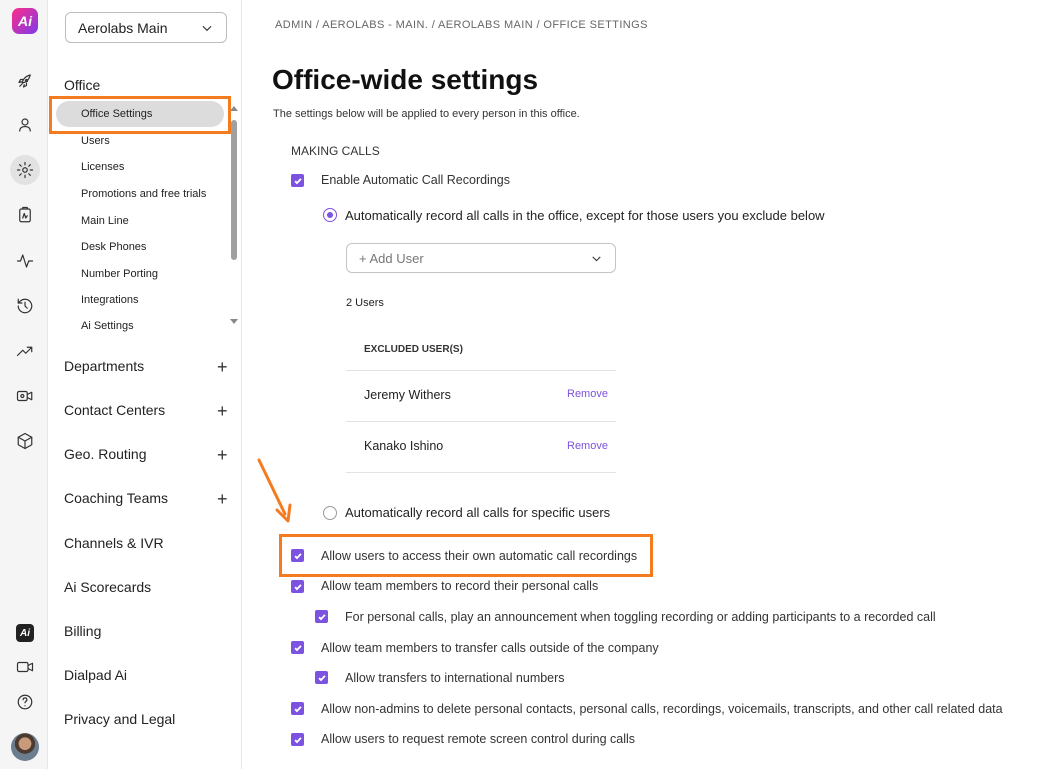  What do you see at coordinates (140, 115) in the screenshot?
I see `highlight-box-office-settings` at bounding box center [140, 115].